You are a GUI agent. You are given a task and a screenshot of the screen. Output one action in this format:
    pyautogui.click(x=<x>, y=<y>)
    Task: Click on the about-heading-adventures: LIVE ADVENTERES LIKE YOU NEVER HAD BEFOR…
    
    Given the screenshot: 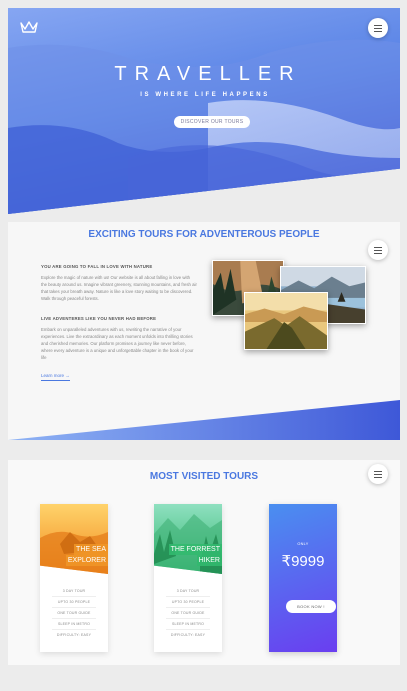 What is the action you would take?
    pyautogui.click(x=99, y=318)
    